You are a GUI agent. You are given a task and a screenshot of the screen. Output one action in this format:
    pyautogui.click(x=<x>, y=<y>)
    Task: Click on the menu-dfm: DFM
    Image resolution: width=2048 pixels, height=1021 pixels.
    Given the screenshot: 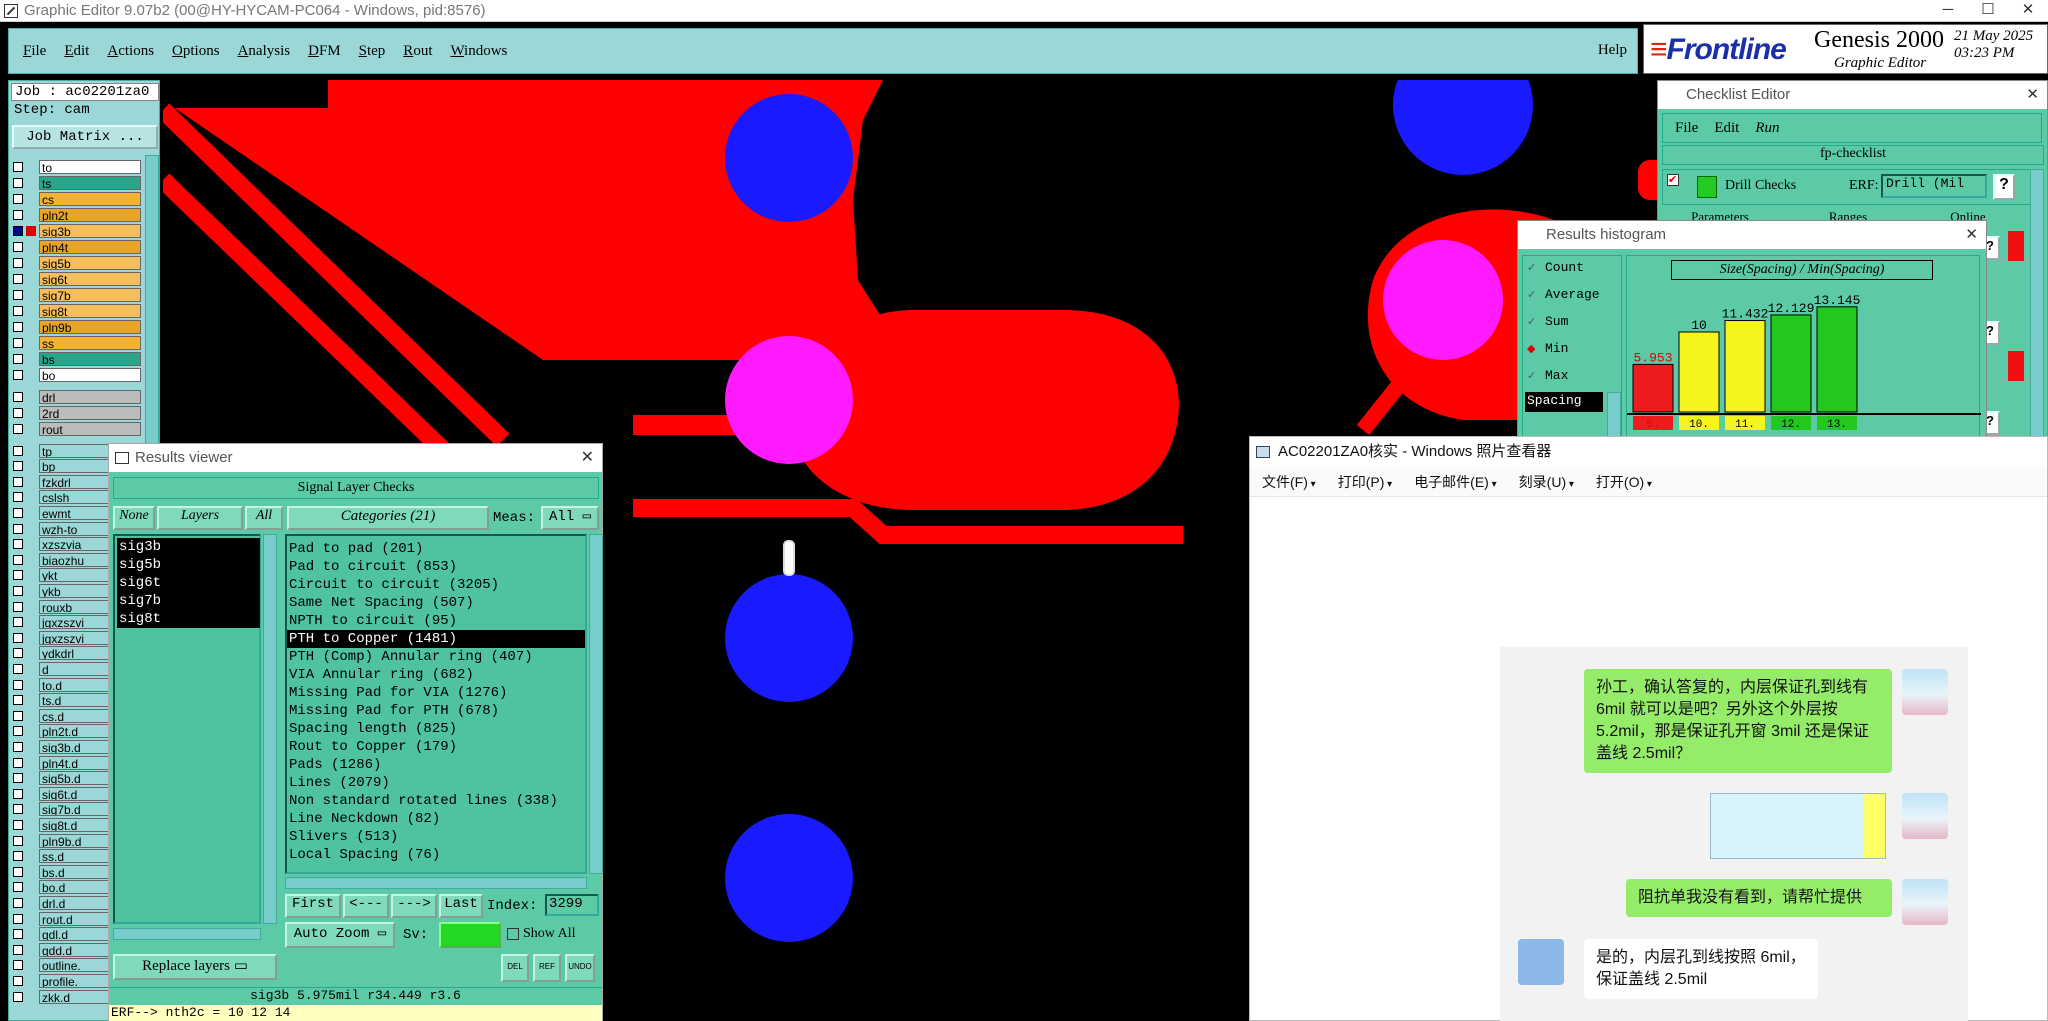 What is the action you would take?
    pyautogui.click(x=324, y=51)
    